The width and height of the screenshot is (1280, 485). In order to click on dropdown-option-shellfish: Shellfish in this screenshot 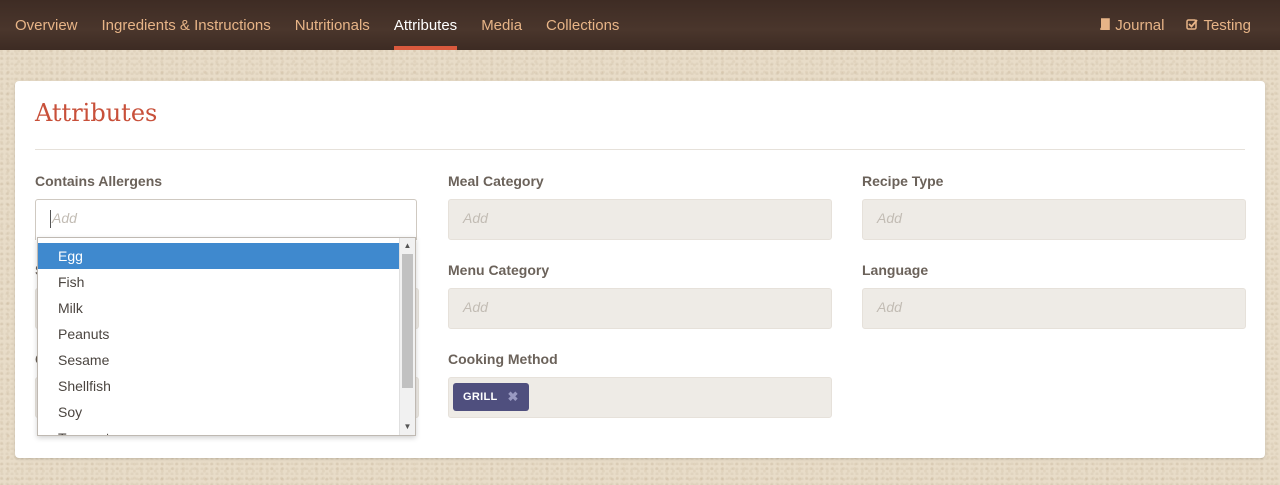, I will do `click(218, 386)`.